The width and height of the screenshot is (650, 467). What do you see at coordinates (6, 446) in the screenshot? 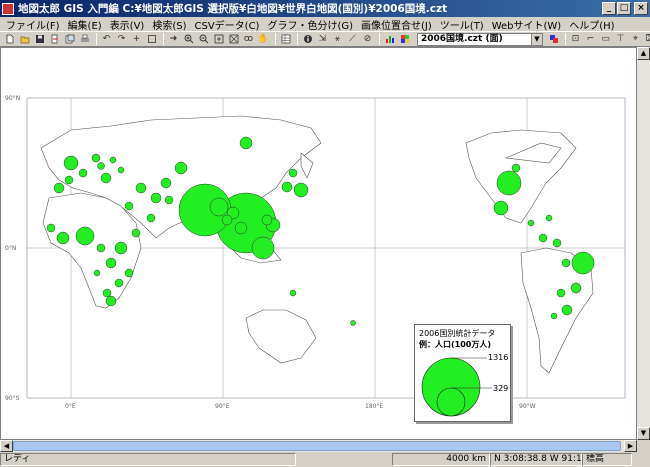
I see `scroll-left-icon: ◀` at bounding box center [6, 446].